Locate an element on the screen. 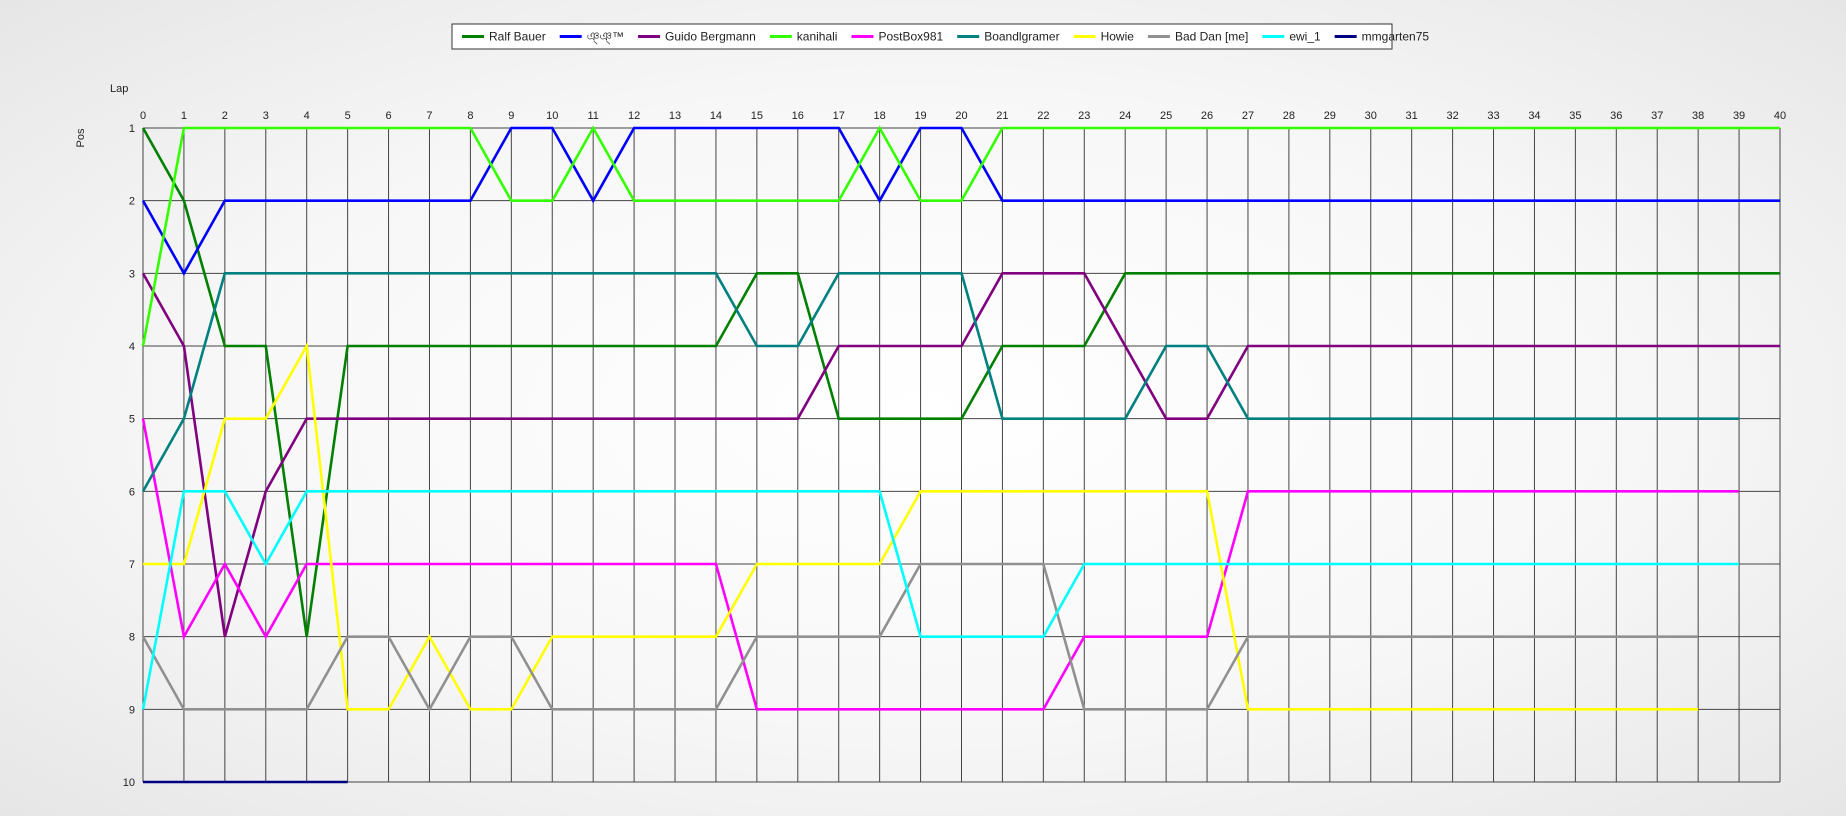 The image size is (1846, 816). x-tick-label: 14 is located at coordinates (716, 116).